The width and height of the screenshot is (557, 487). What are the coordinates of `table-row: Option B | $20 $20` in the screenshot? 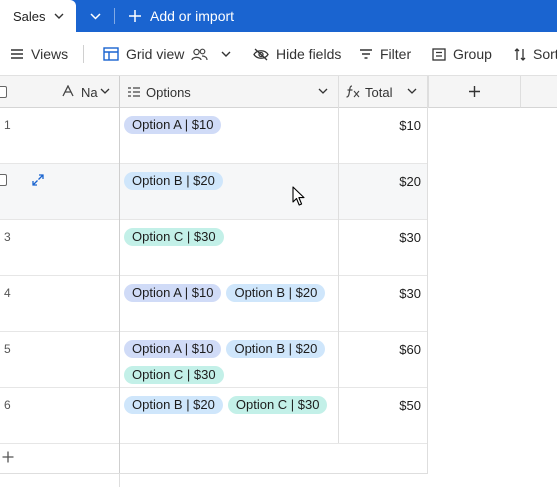 It's located at (214, 192).